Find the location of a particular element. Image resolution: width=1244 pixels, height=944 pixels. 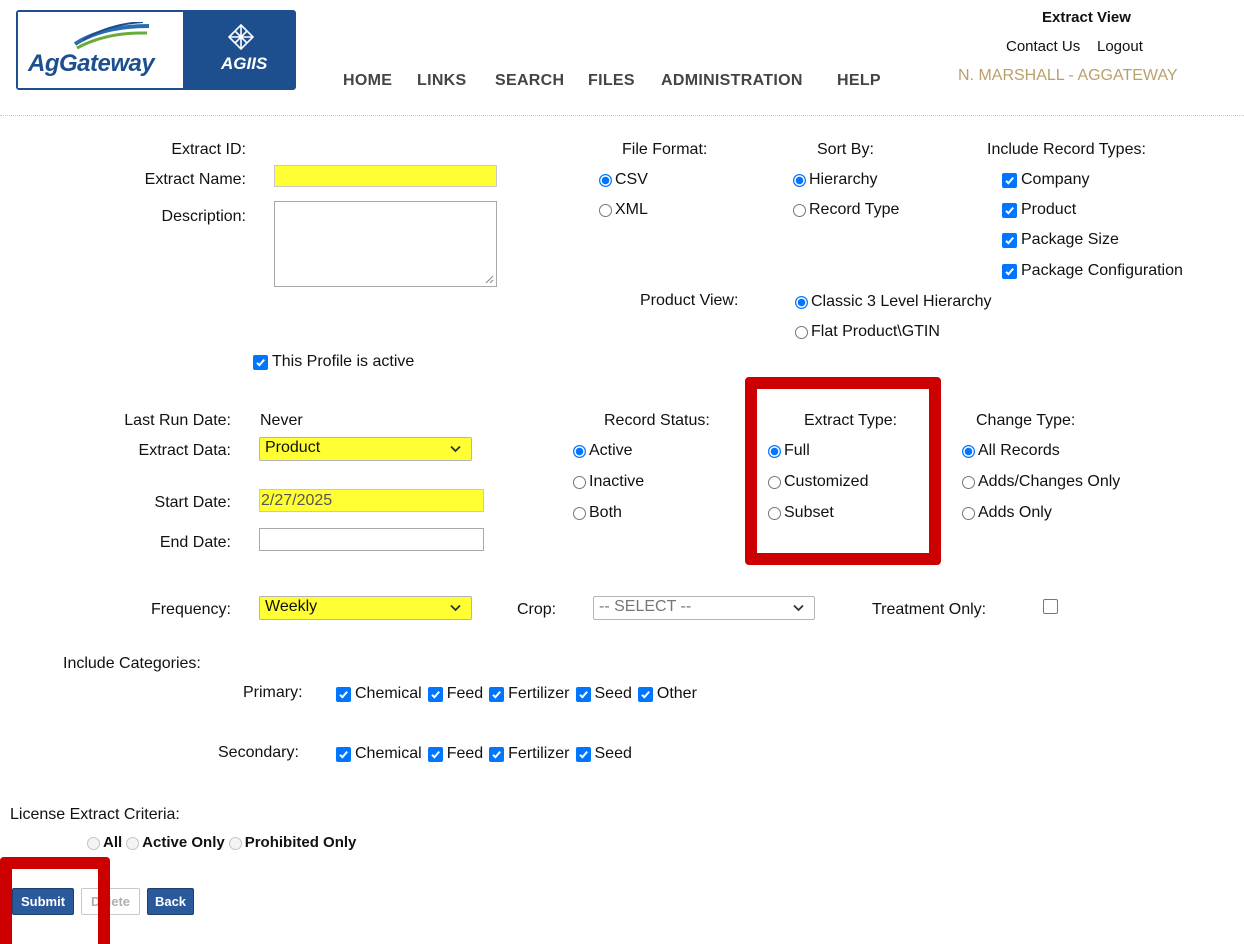

license-option-all: All is located at coordinates (104, 843).